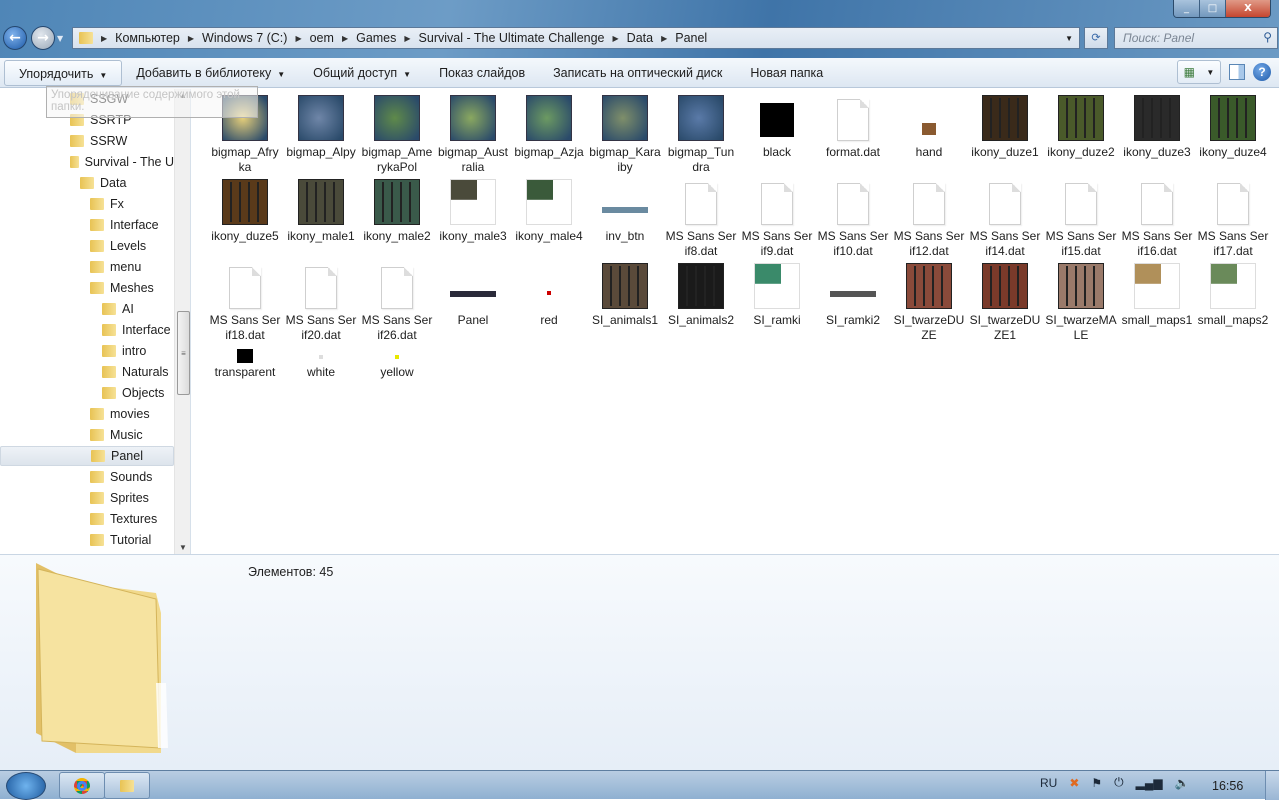 This screenshot has width=1279, height=800. Describe the element at coordinates (43, 38) in the screenshot. I see `forward-button: →` at that location.